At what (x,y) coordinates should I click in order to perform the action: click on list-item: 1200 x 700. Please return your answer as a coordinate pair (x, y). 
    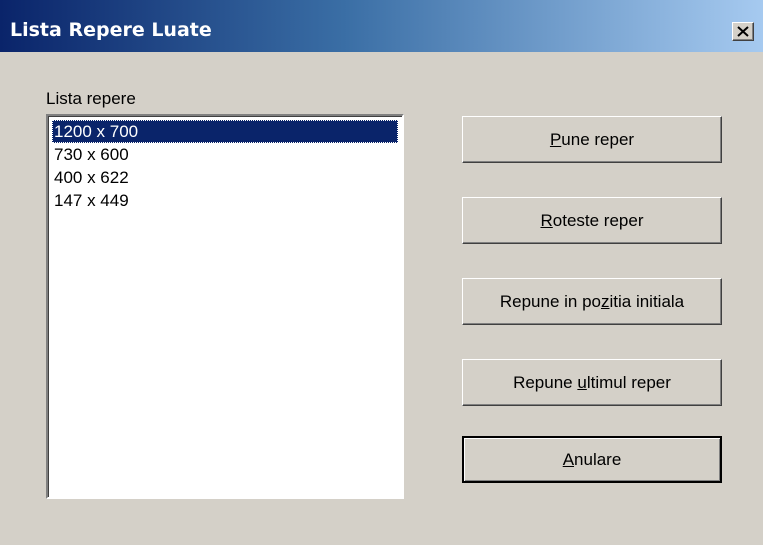
    Looking at the image, I should click on (225, 131).